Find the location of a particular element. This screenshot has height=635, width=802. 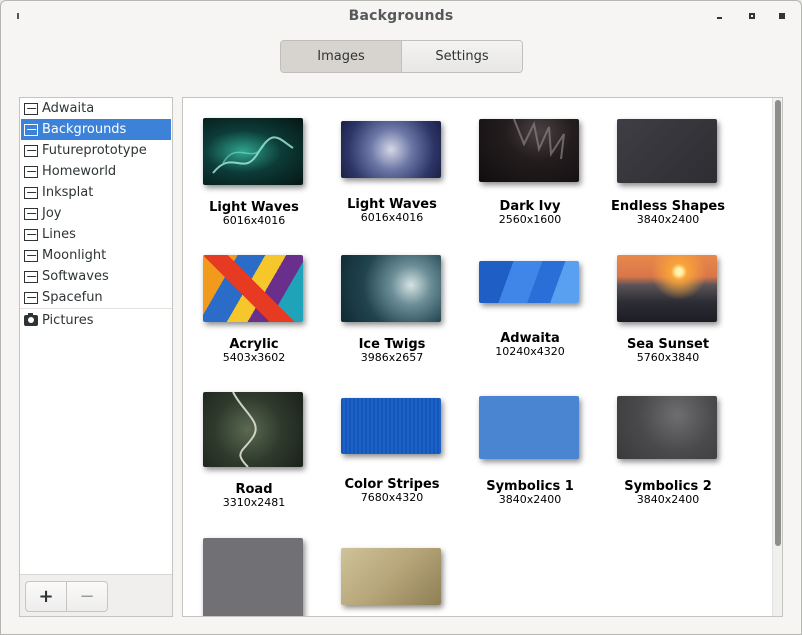

wallpaper-light-waves-1: Light Waves 6016x4016 is located at coordinates (254, 163).